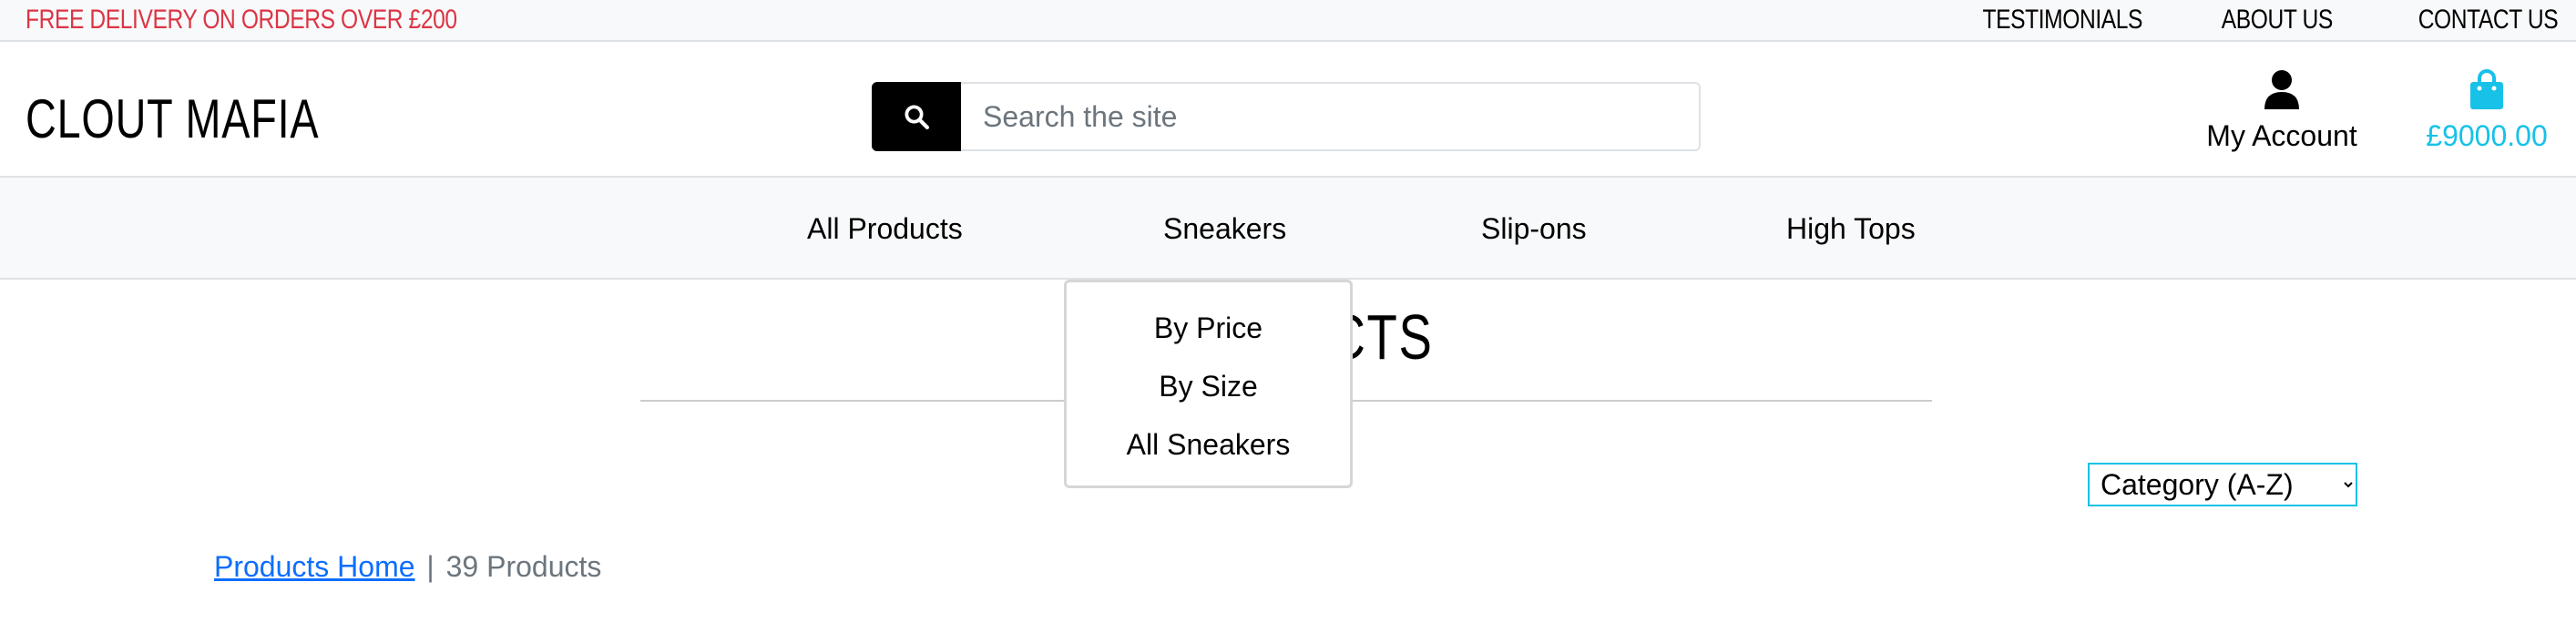  What do you see at coordinates (172, 119) in the screenshot?
I see `site-logo: CLOUT MAFIA` at bounding box center [172, 119].